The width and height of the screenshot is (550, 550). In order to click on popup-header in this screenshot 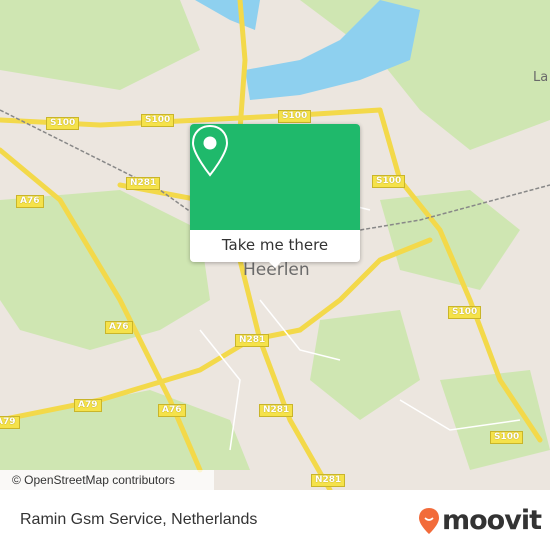, I will do `click(275, 177)`.